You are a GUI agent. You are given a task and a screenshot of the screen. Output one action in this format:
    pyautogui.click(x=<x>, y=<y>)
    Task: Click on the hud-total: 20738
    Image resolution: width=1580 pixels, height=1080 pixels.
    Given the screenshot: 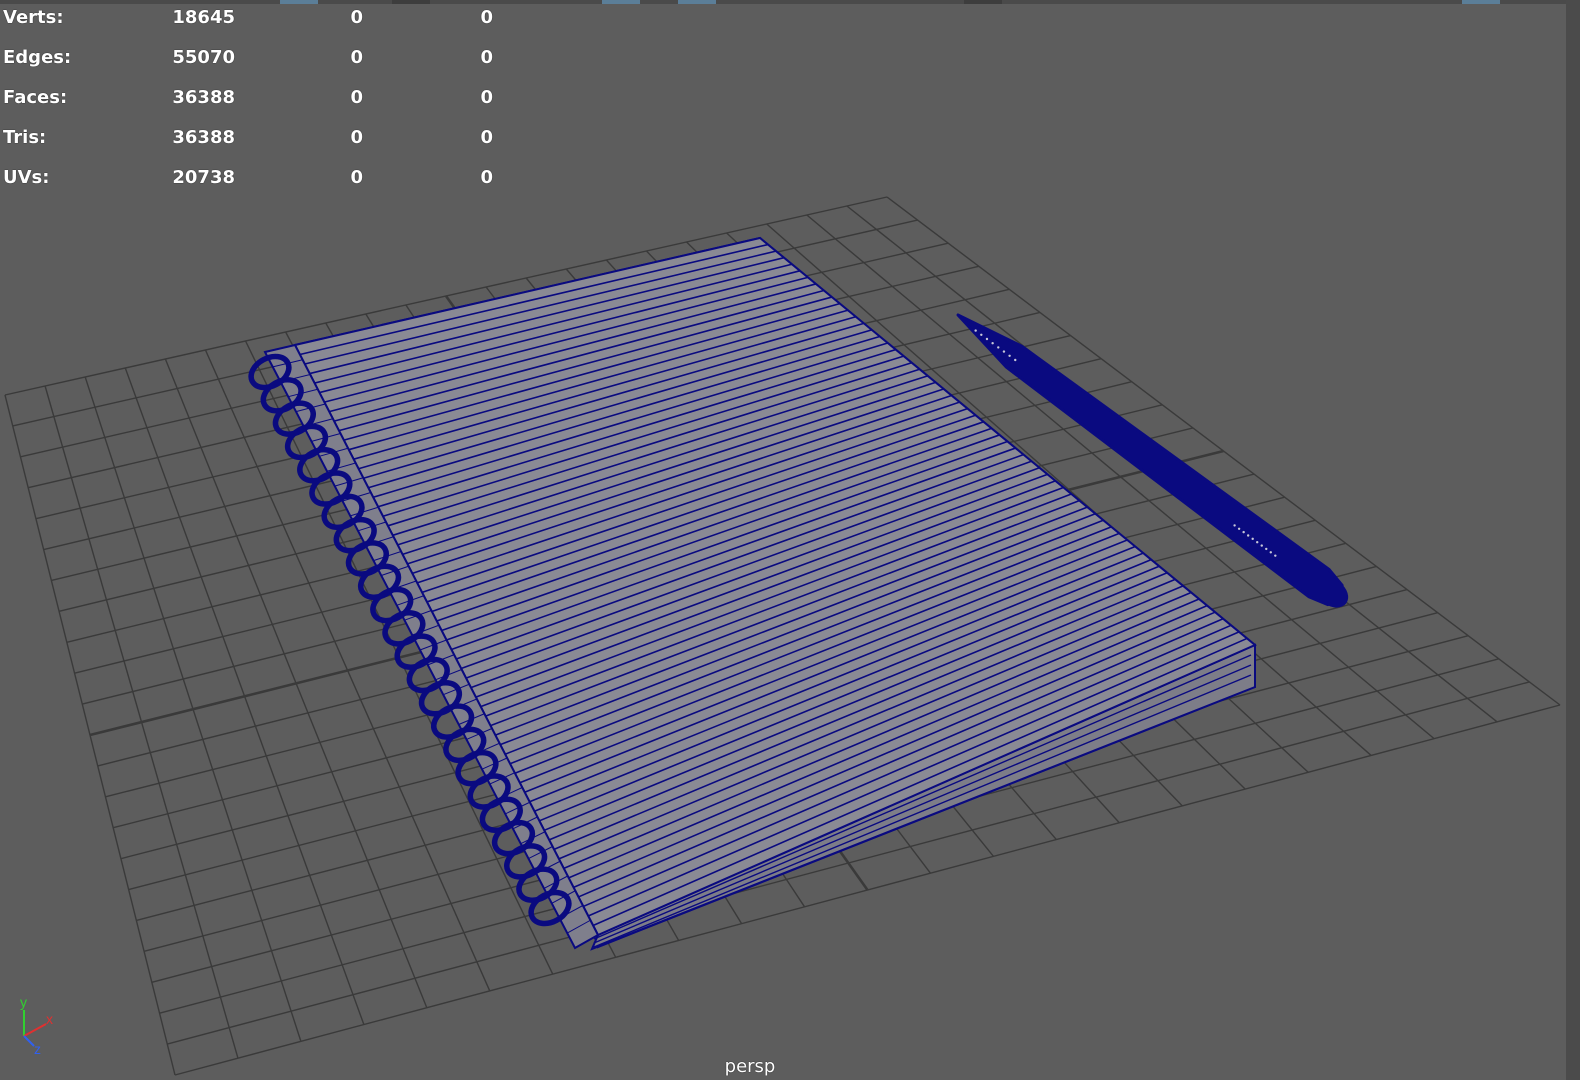 What is the action you would take?
    pyautogui.click(x=203, y=177)
    